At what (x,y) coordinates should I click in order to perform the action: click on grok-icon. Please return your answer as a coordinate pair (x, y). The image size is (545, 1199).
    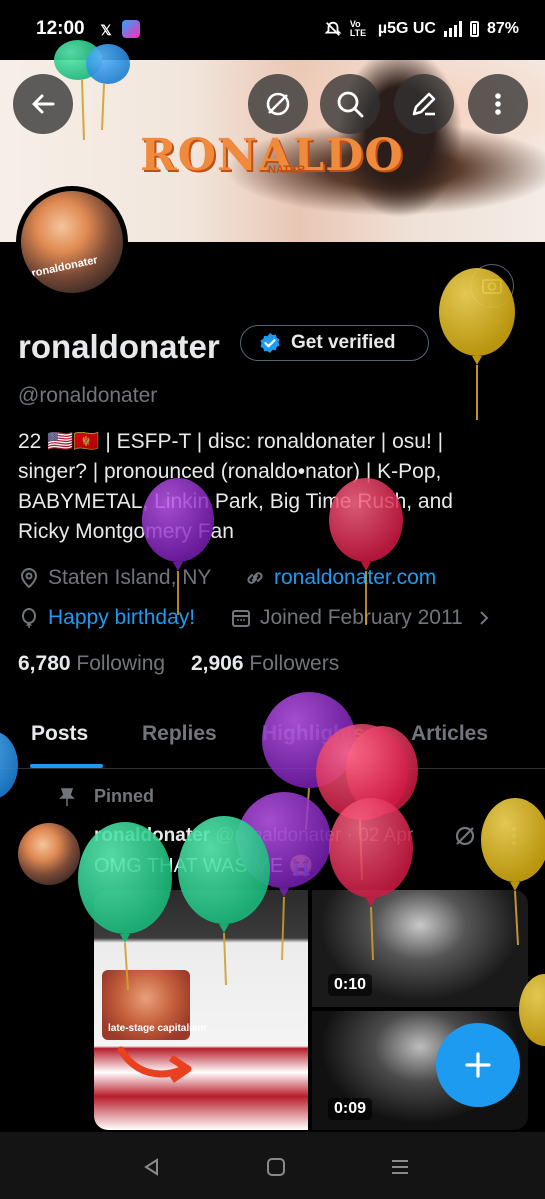
    Looking at the image, I should click on (278, 104).